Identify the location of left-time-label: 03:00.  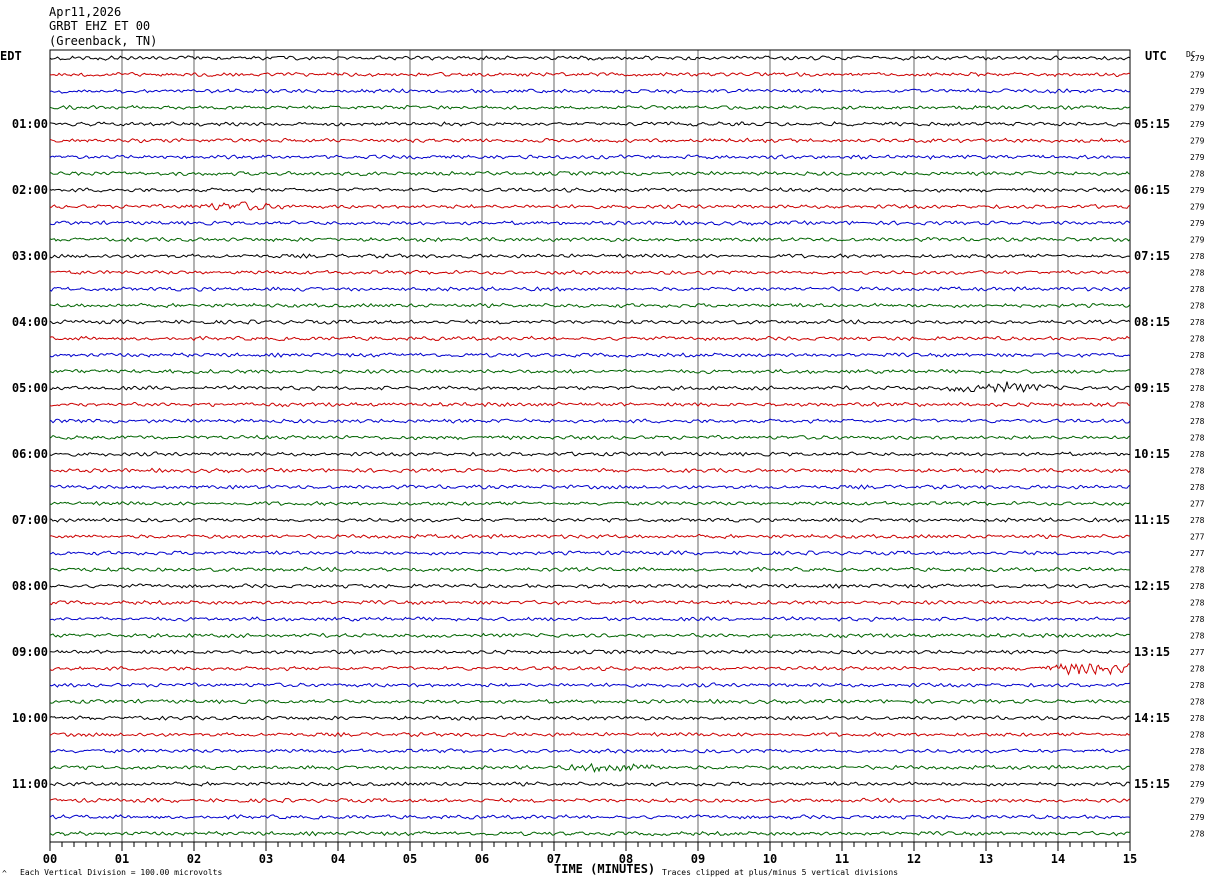
(30, 256).